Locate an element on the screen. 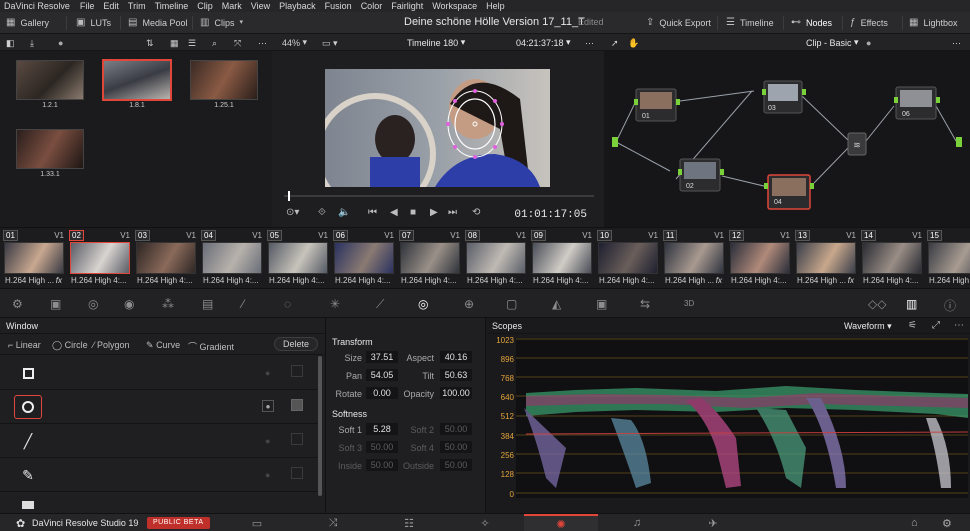  node-editor: ≋ 01 02 03 04 06 is located at coordinates (787, 139).